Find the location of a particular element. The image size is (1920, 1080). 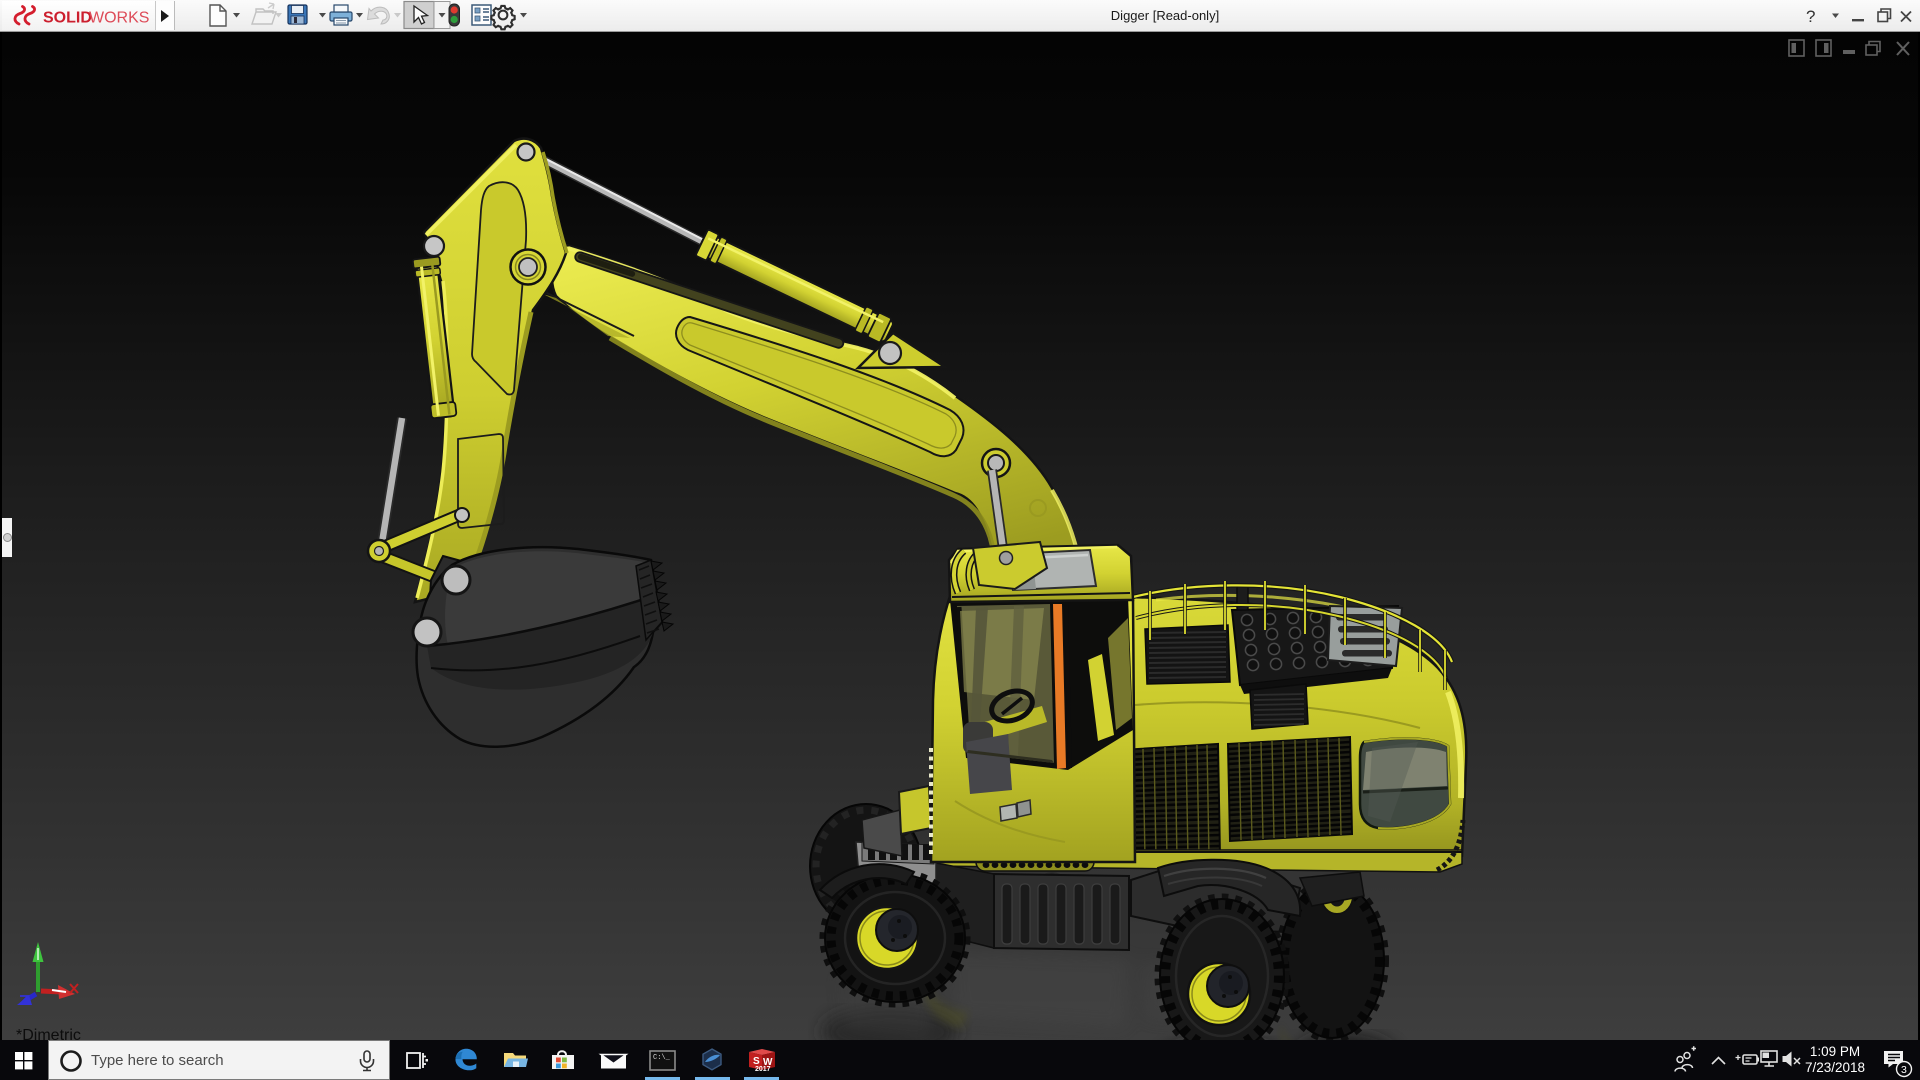

svg-text: 3 is located at coordinates (1904, 1070).